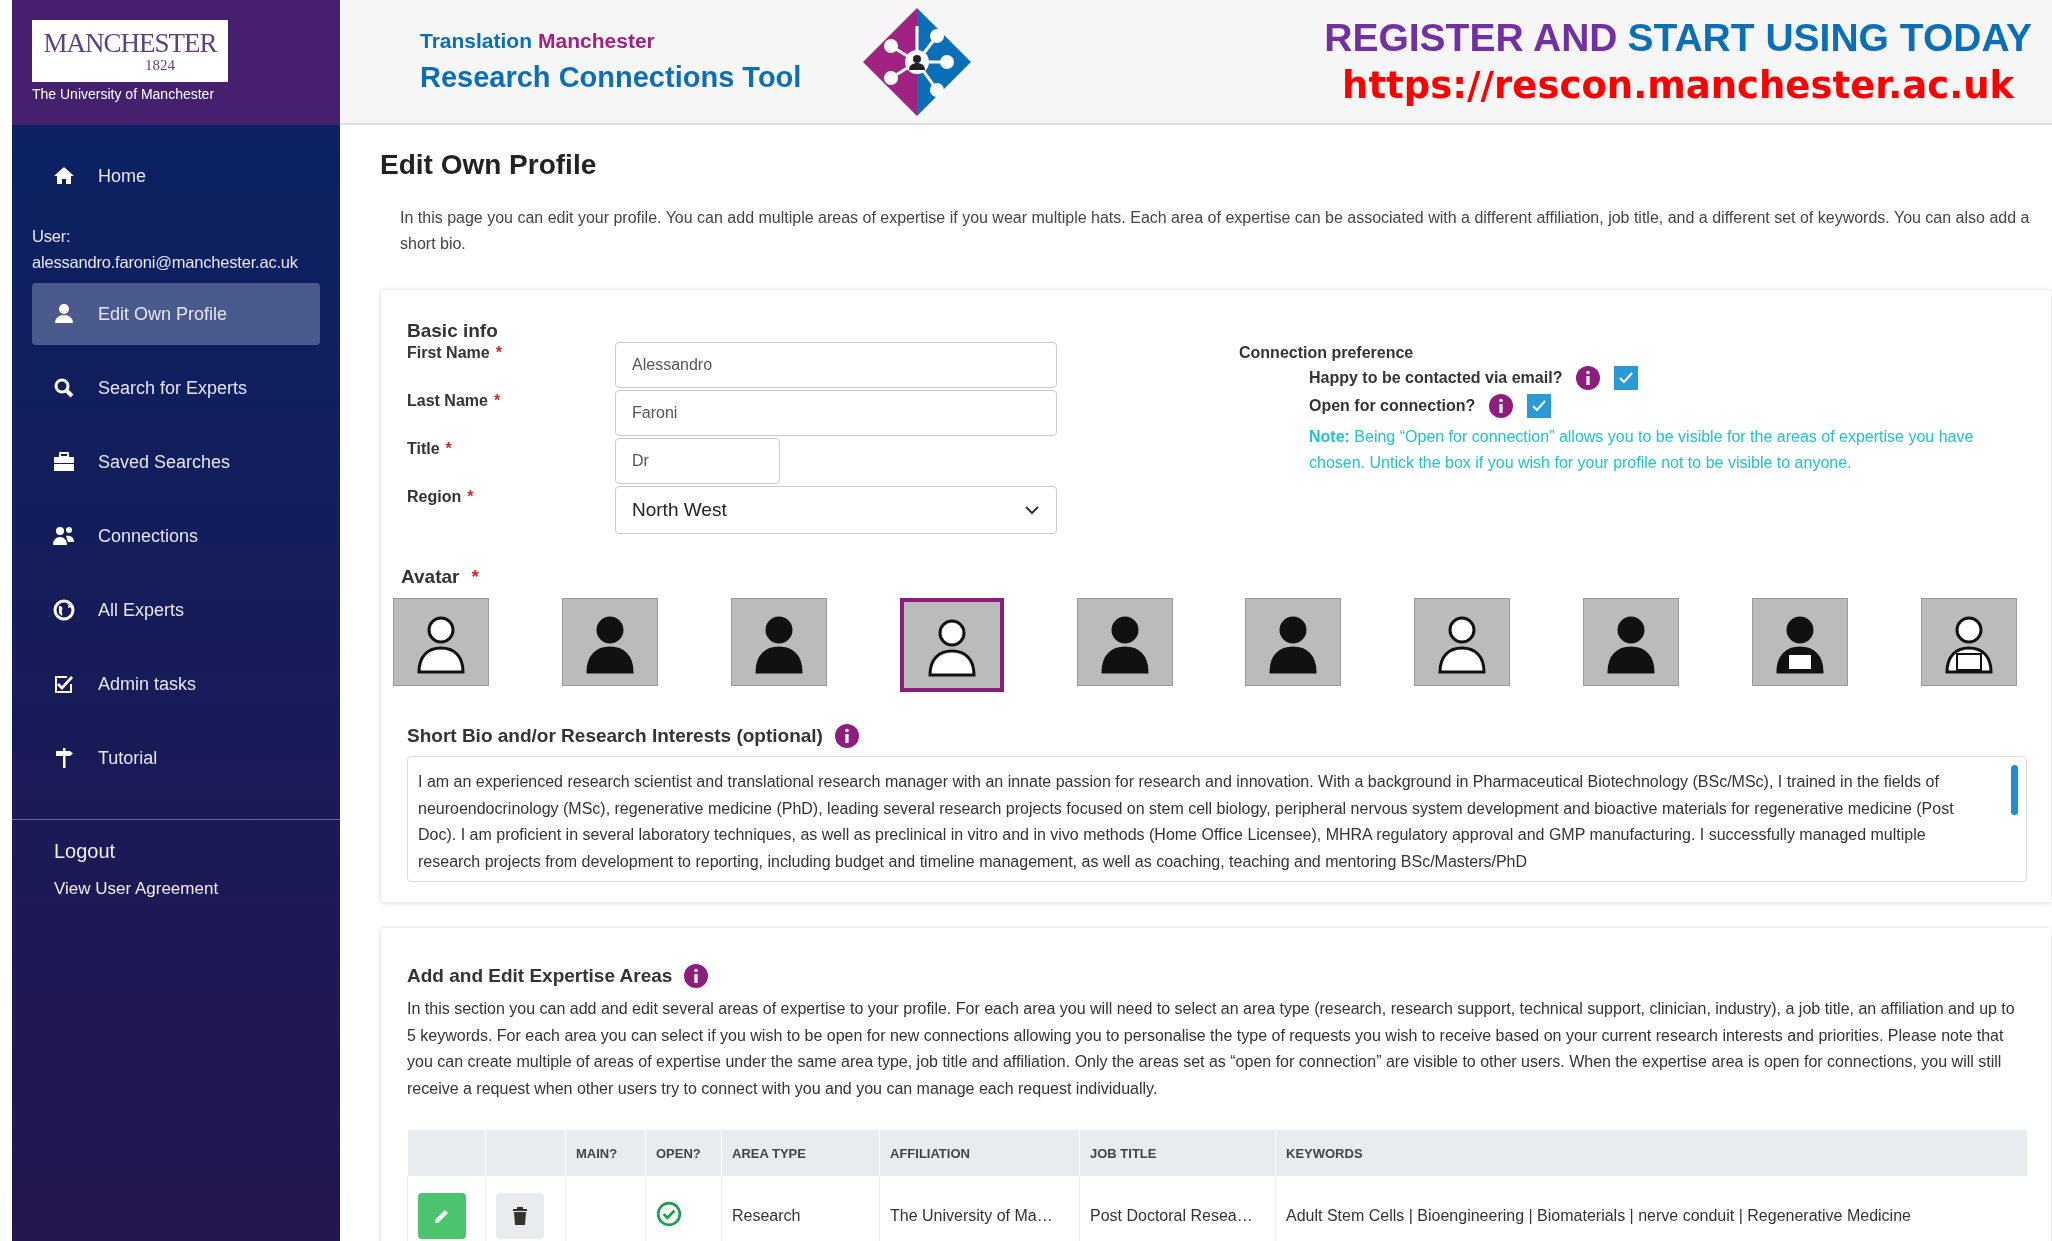  Describe the element at coordinates (165, 262) in the screenshot. I see `user-email: alessandro.faroni@manchester.ac.uk` at that location.